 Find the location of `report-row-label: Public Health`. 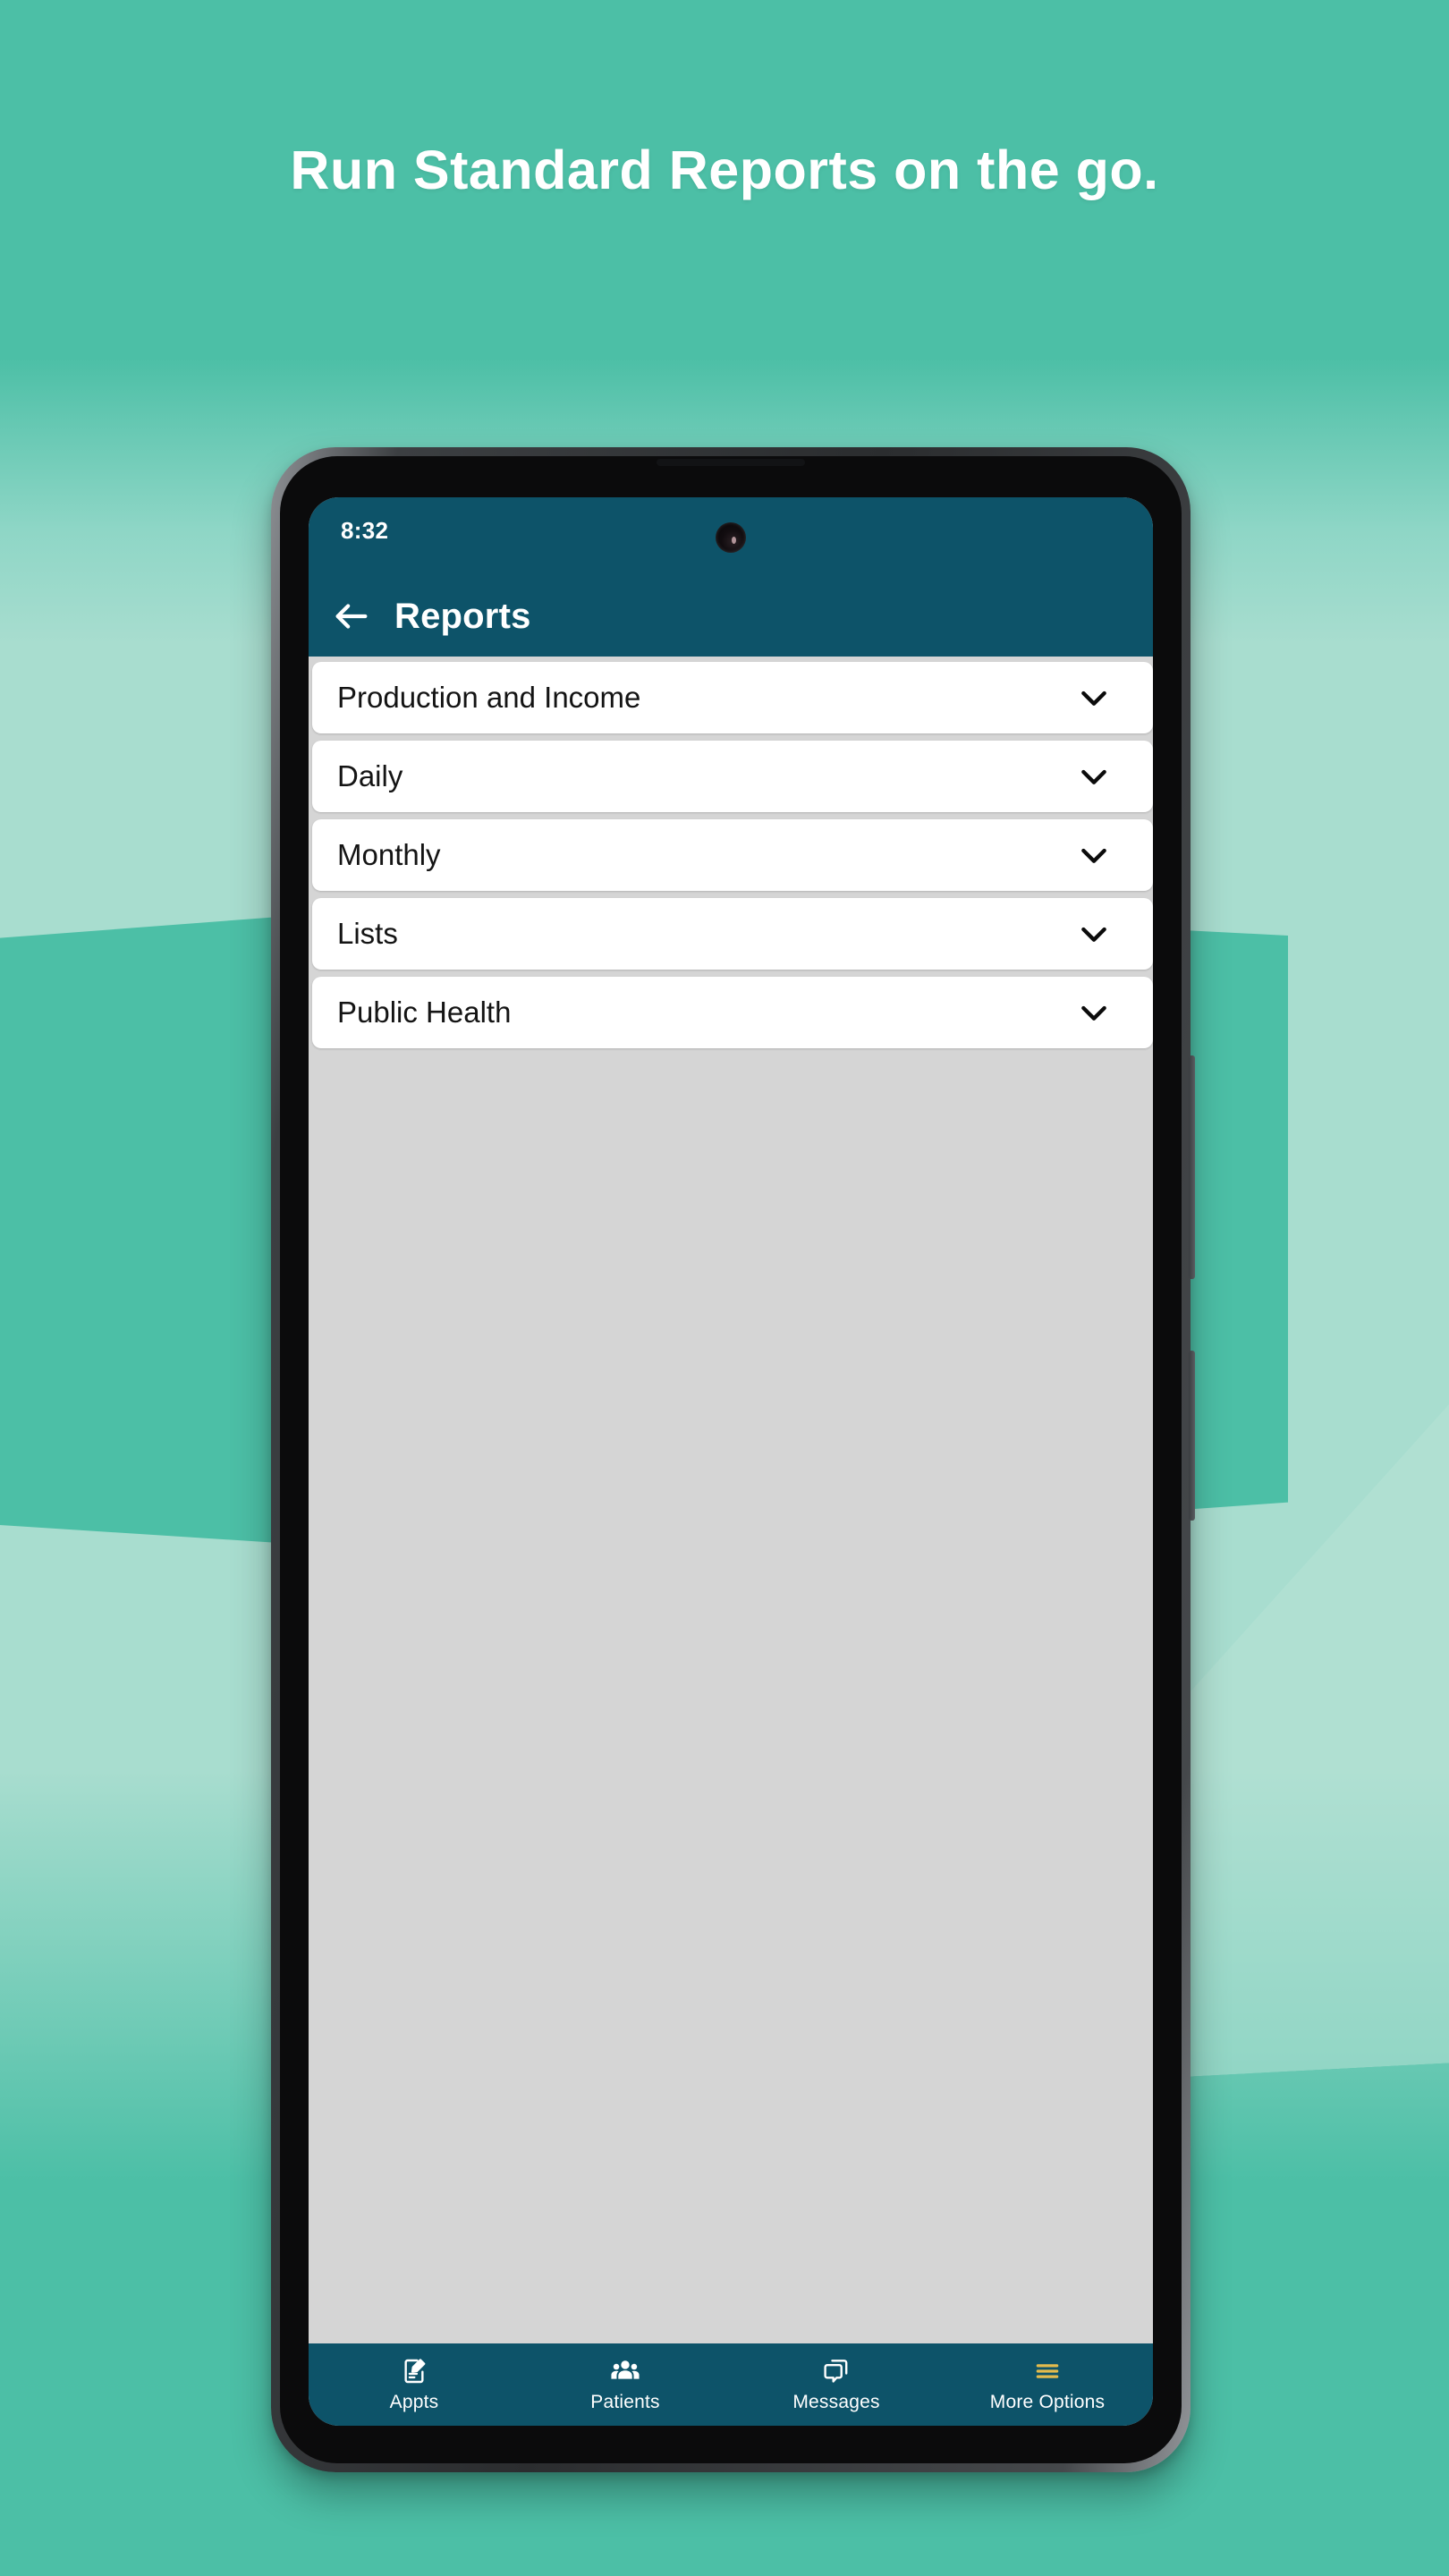

report-row-label: Public Health is located at coordinates (424, 1012).